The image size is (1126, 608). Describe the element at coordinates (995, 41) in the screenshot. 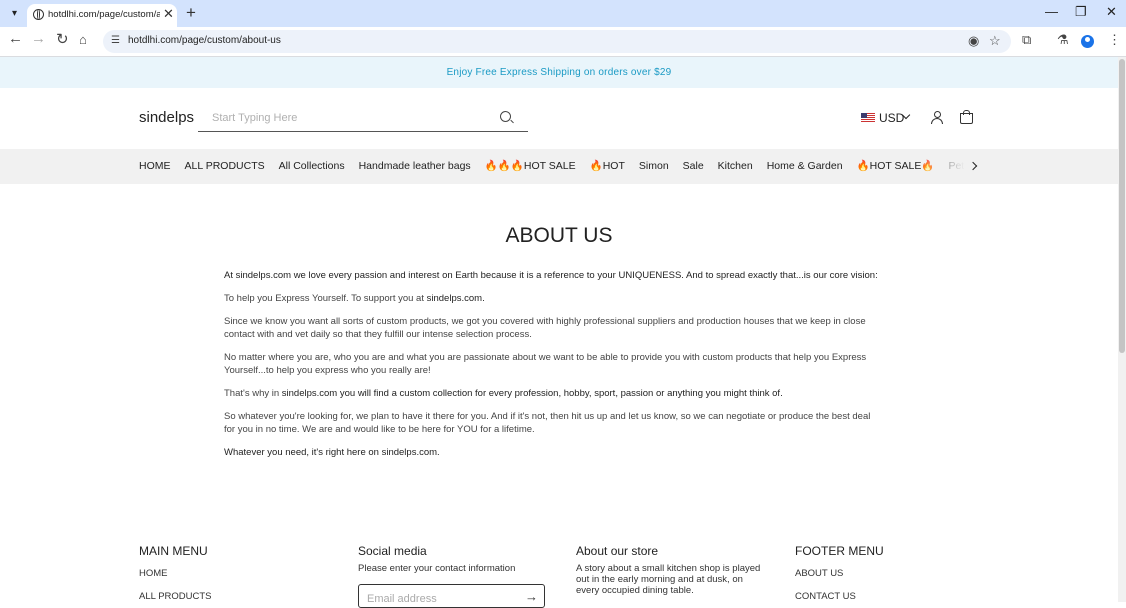

I see `bookmark-star-icon: ☆` at that location.